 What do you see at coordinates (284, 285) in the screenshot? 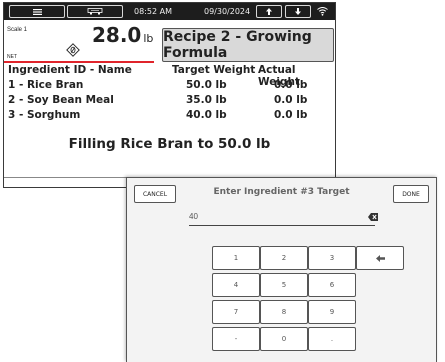
I see `key-5: 5` at bounding box center [284, 285].